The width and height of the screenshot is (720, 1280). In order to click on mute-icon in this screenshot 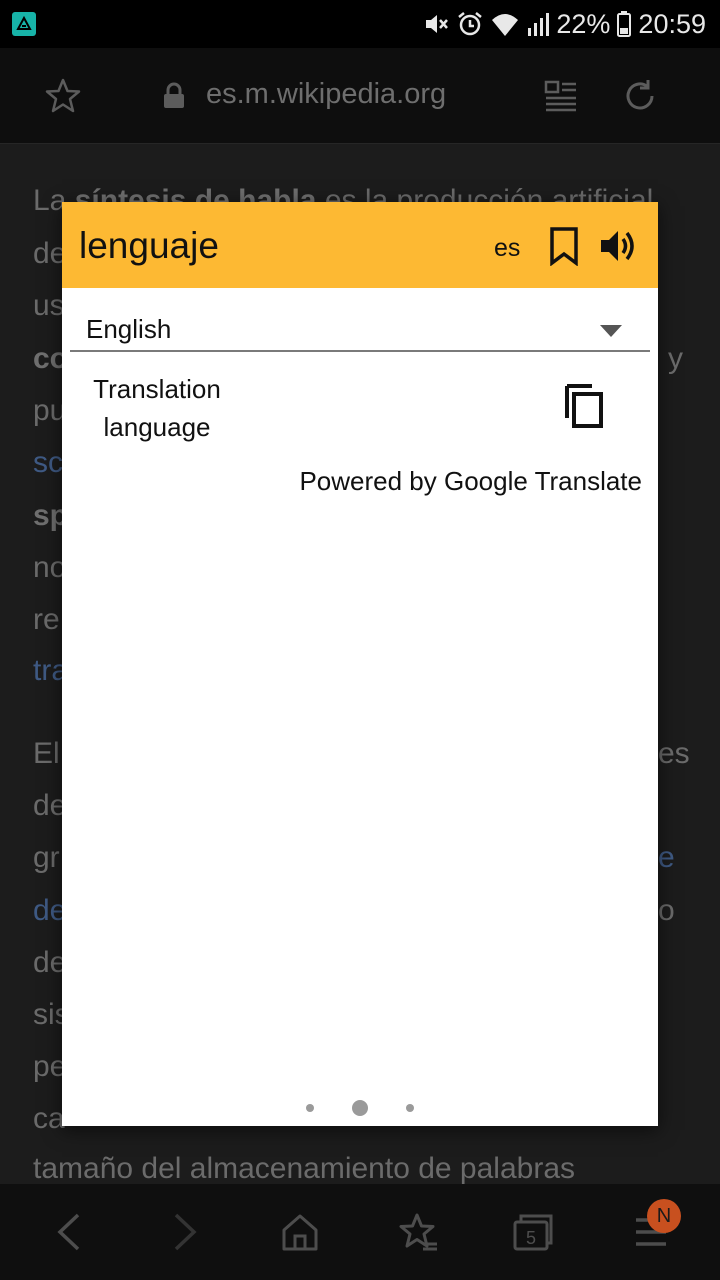, I will do `click(436, 24)`.